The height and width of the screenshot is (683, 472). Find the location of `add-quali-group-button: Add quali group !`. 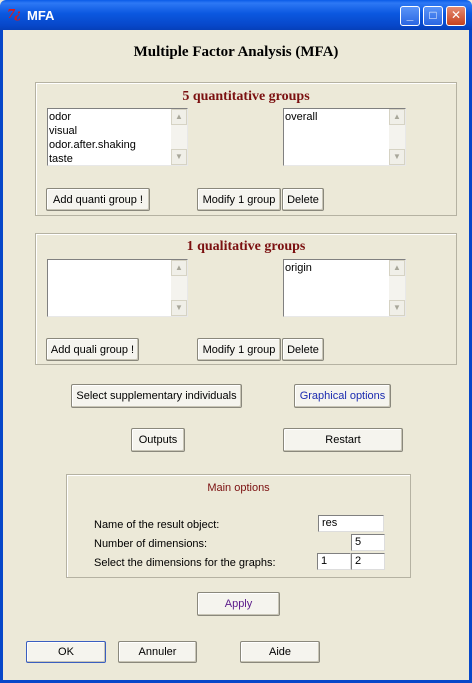

add-quali-group-button: Add quali group ! is located at coordinates (92, 349).